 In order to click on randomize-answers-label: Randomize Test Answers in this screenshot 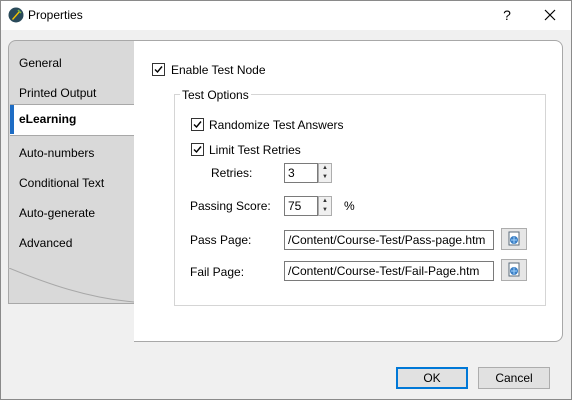, I will do `click(276, 125)`.